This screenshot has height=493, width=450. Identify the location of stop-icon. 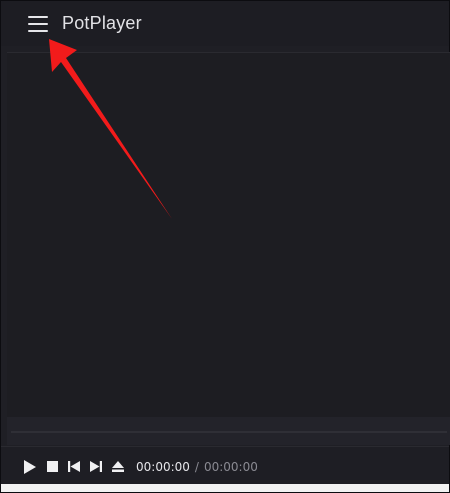
(52, 466).